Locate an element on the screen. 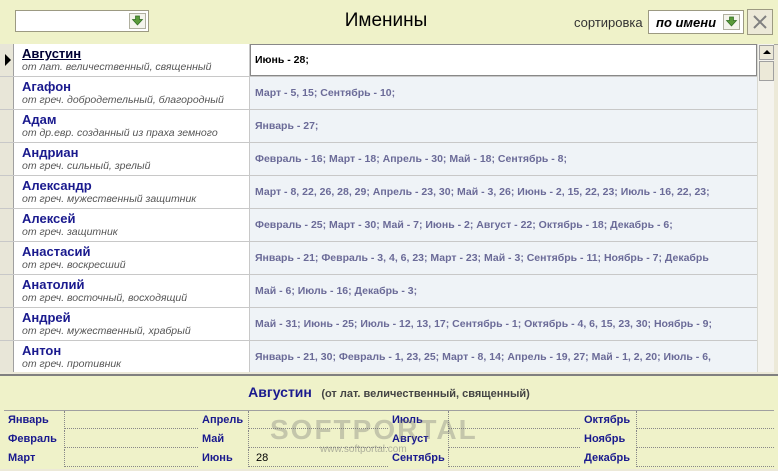  dates-cell: Январь - 27; is located at coordinates (503, 126).